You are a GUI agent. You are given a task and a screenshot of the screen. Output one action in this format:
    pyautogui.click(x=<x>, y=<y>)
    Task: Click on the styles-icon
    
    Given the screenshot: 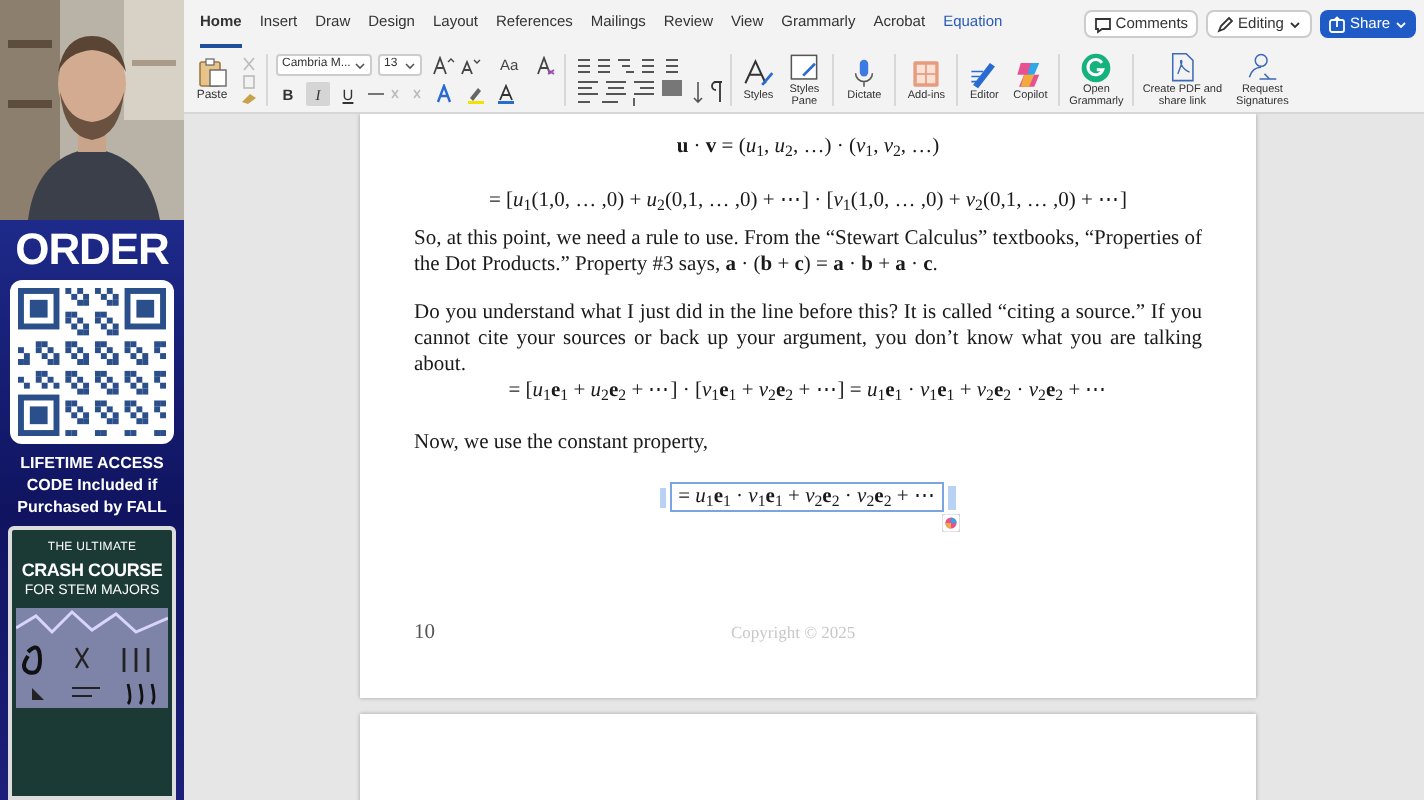 What is the action you would take?
    pyautogui.click(x=758, y=73)
    